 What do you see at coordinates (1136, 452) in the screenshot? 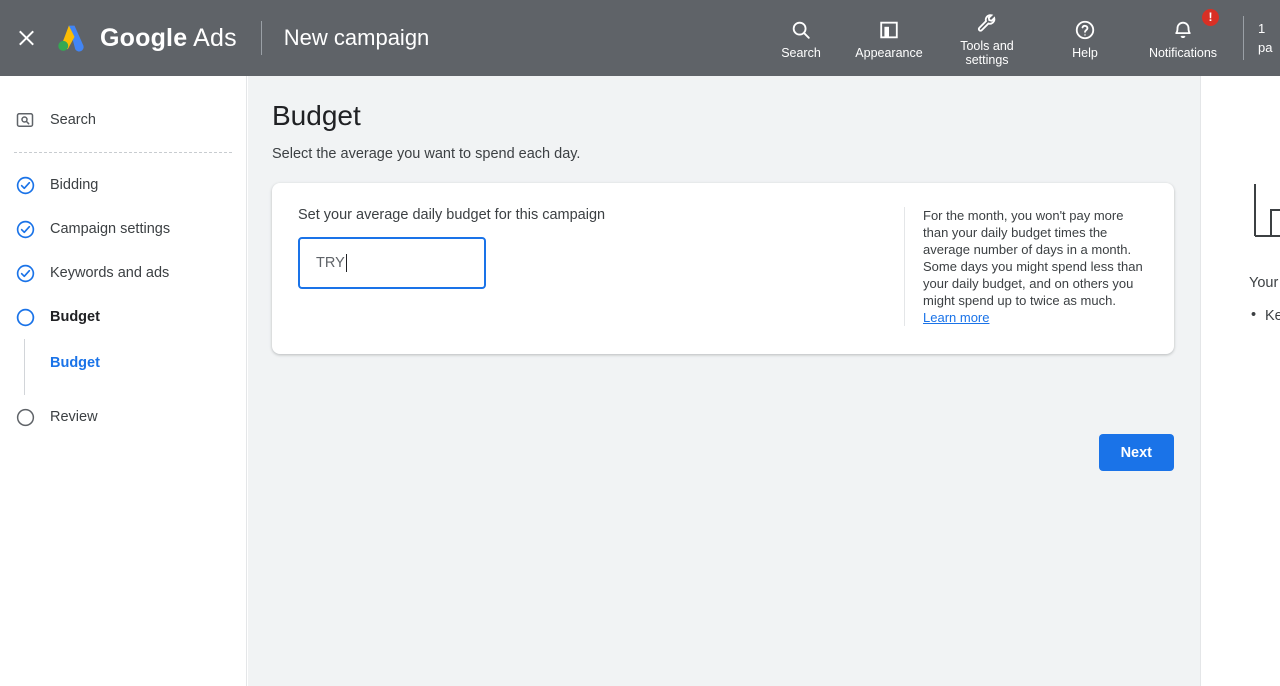
I see `next-button: Next` at bounding box center [1136, 452].